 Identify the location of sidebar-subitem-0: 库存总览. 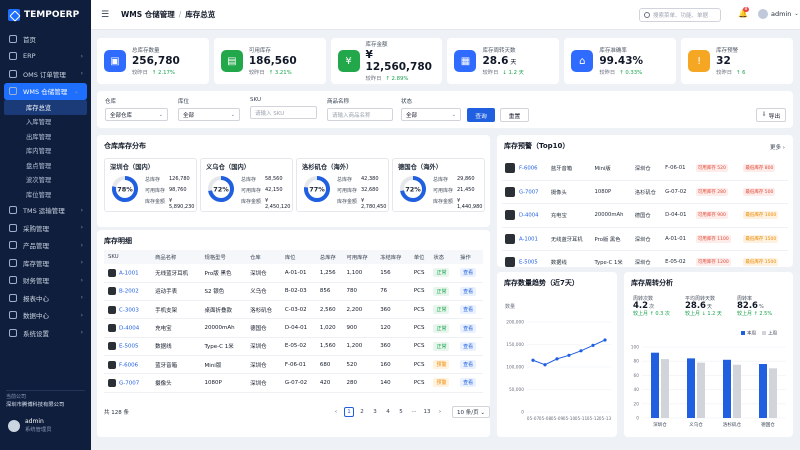
(45, 107).